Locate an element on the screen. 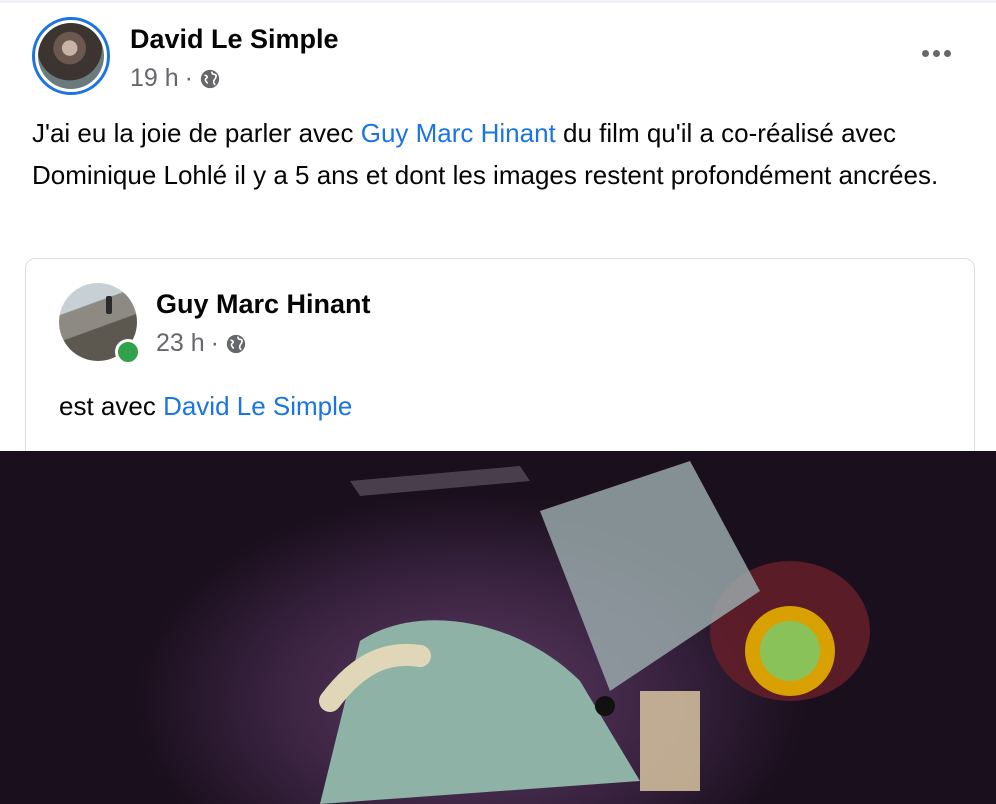 The width and height of the screenshot is (996, 804). shared-post-meta: 23 h · is located at coordinates (201, 343).